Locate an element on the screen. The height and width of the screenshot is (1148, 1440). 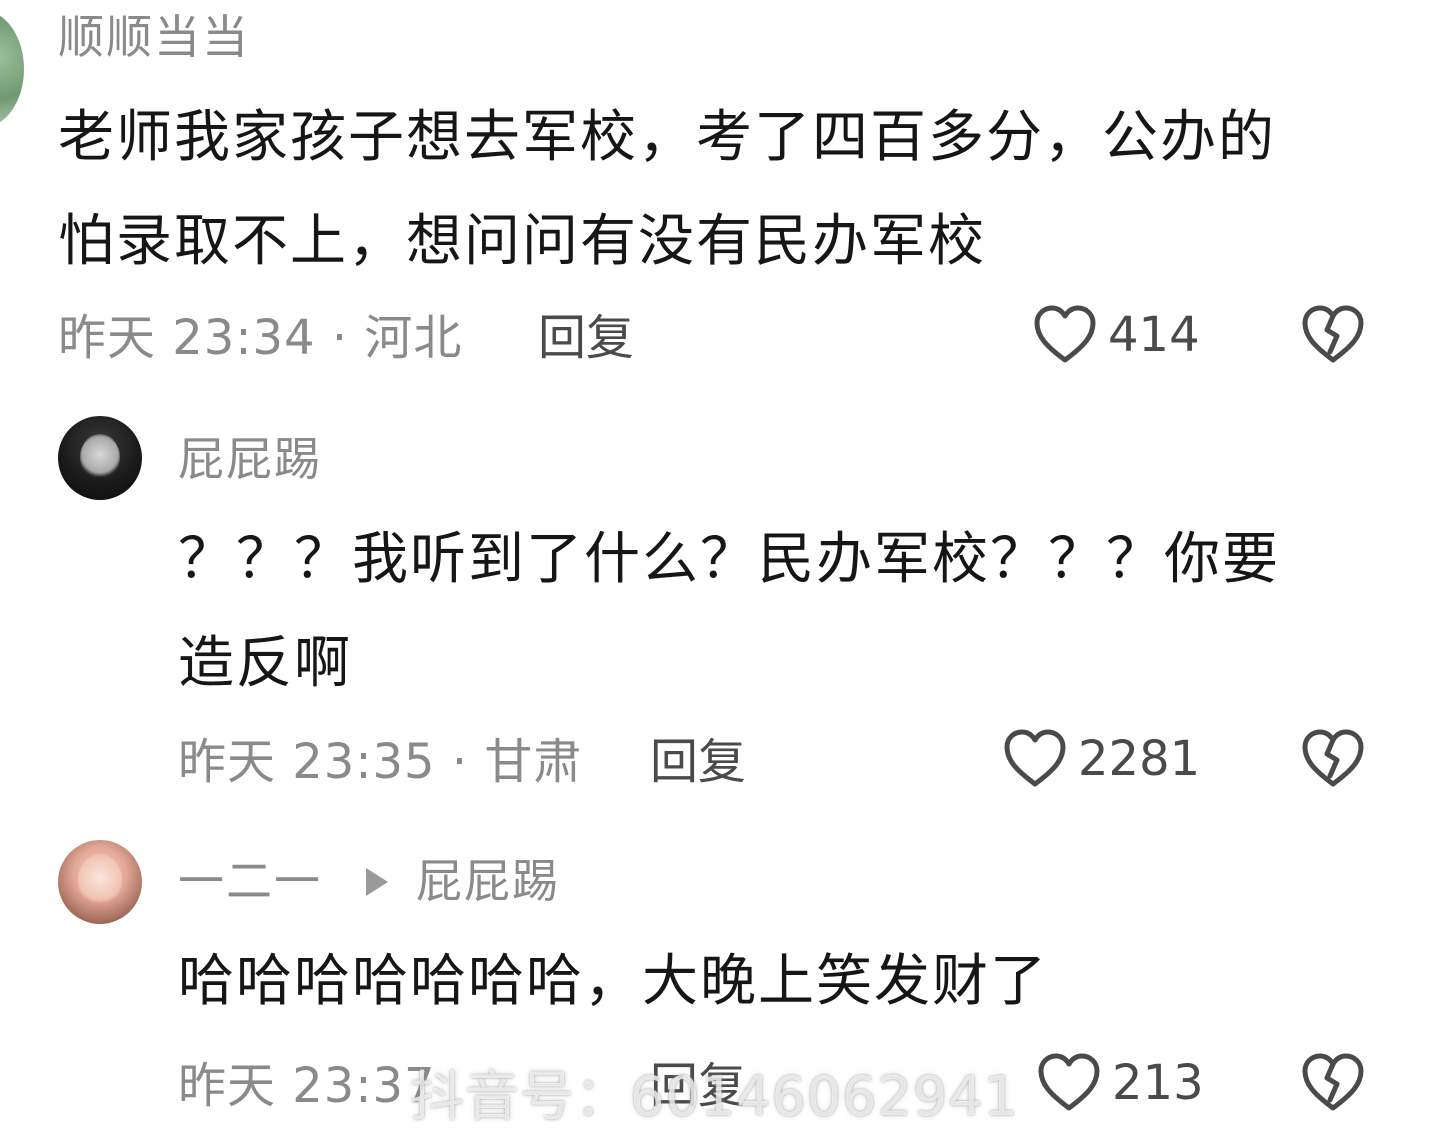
like-button: 414 is located at coordinates (1116, 335).